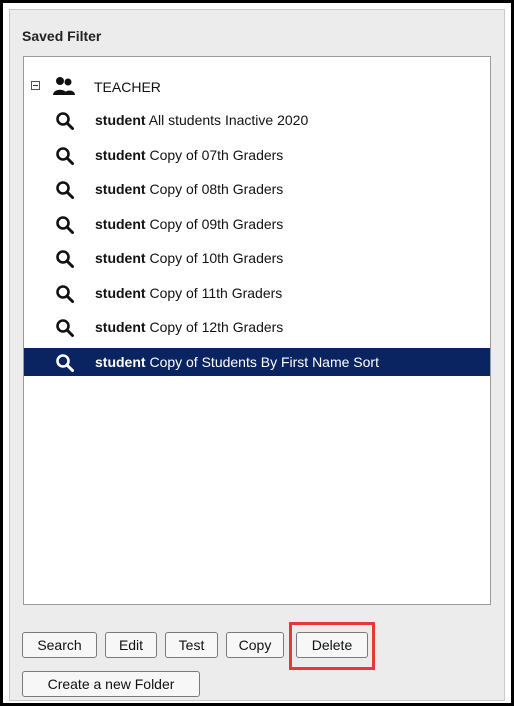  I want to click on filter-item-text: student Copy of 08th Graders, so click(189, 189).